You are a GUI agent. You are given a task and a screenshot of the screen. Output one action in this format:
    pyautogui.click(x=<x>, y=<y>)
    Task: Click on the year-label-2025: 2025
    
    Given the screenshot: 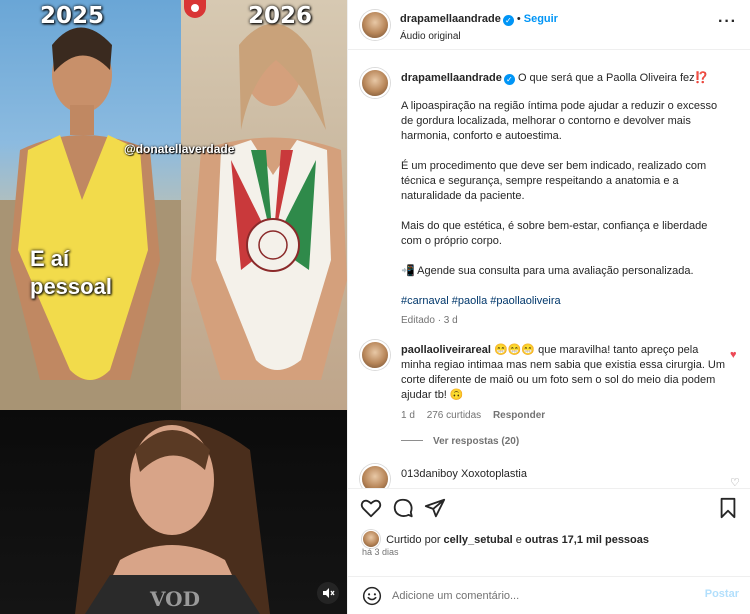 What is the action you would take?
    pyautogui.click(x=72, y=16)
    